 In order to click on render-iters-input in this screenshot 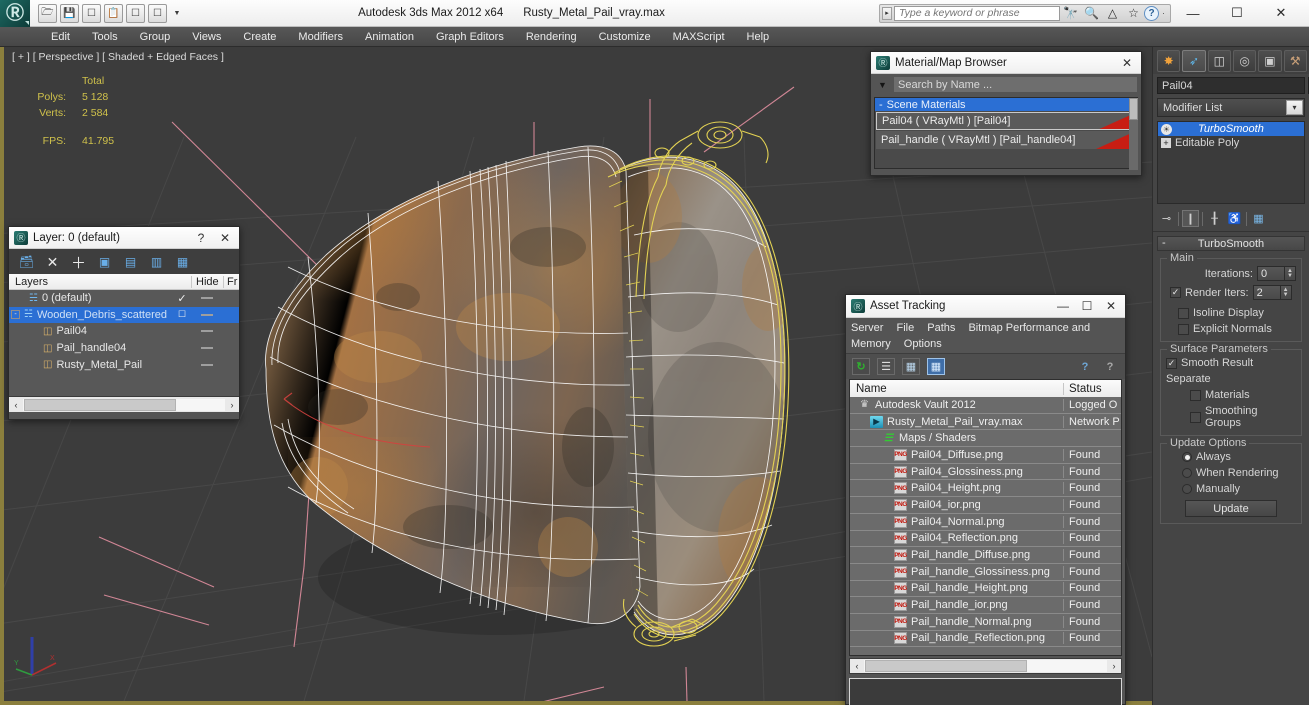, I will do `click(1266, 292)`.